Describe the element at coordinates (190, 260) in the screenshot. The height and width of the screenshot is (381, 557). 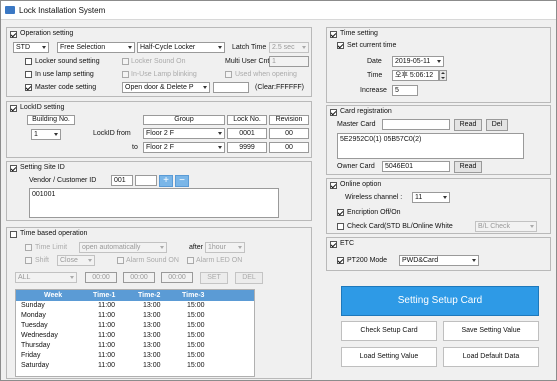
I see `alarm-led-checkbox` at that location.